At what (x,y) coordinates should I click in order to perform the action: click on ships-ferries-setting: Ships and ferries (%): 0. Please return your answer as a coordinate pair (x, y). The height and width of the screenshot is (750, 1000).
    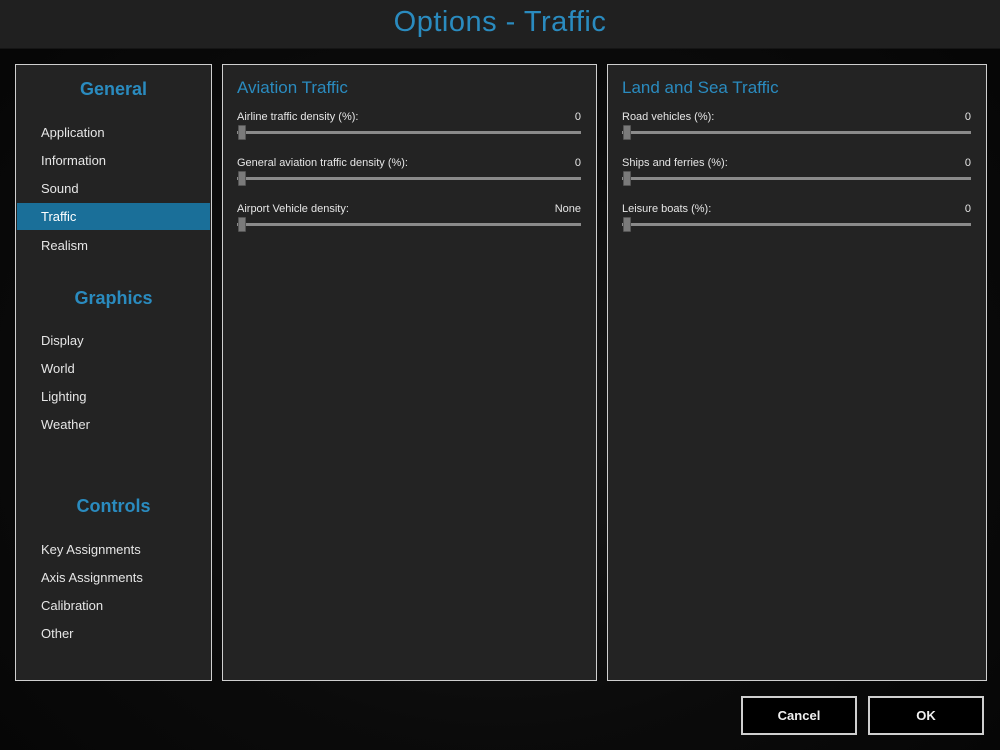
    Looking at the image, I should click on (796, 177).